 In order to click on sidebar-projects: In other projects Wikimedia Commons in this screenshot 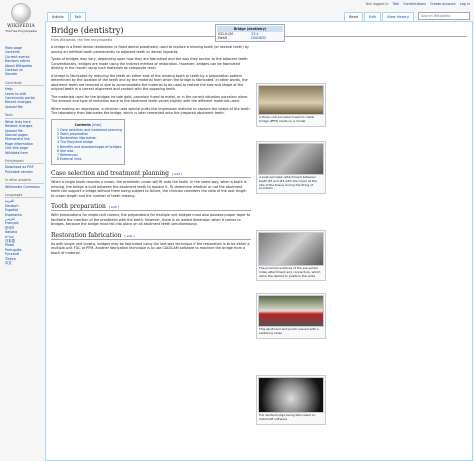, I will do `click(22, 183)`.